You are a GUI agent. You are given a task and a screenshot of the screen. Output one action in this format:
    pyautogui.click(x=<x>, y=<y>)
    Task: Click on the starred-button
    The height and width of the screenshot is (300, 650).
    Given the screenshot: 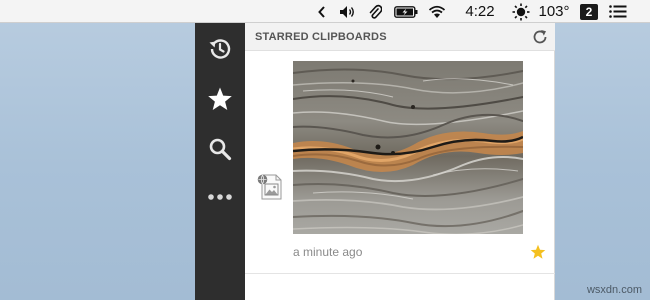 What is the action you would take?
    pyautogui.click(x=220, y=99)
    